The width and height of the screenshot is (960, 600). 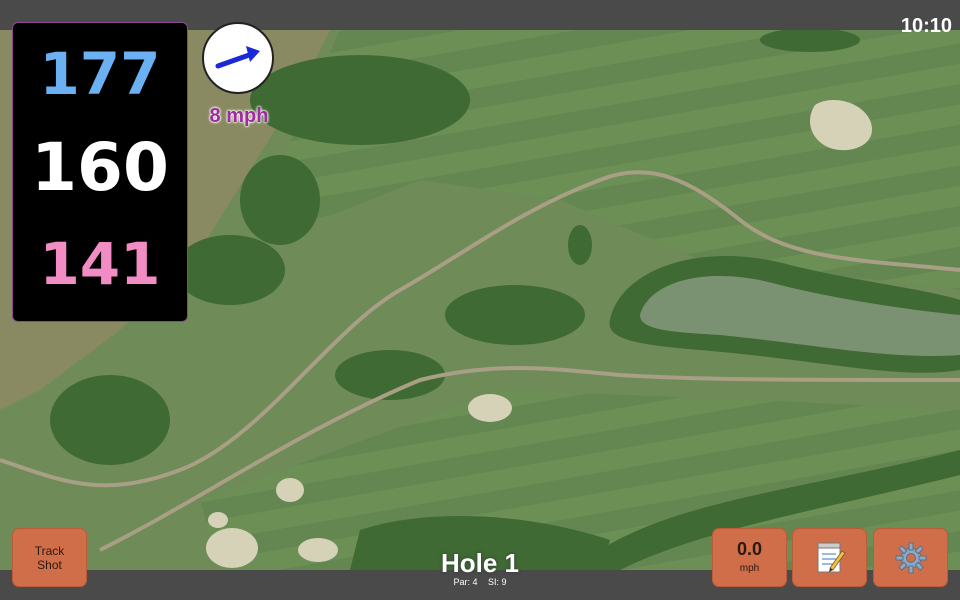 What do you see at coordinates (749, 549) in the screenshot?
I see `speed-value: 0.0` at bounding box center [749, 549].